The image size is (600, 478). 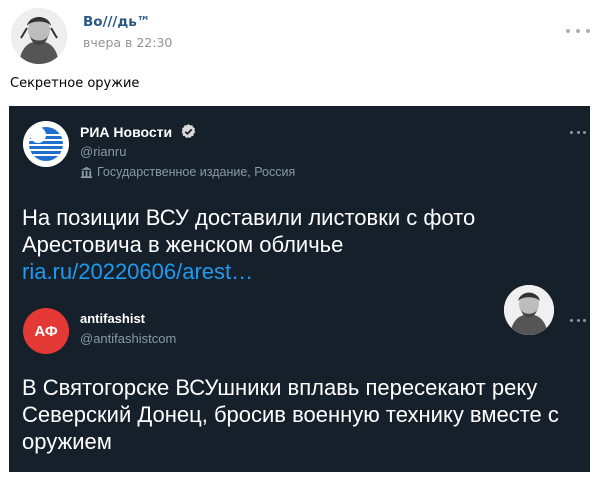 What do you see at coordinates (113, 318) in the screenshot?
I see `tweet2-name: antifashist` at bounding box center [113, 318].